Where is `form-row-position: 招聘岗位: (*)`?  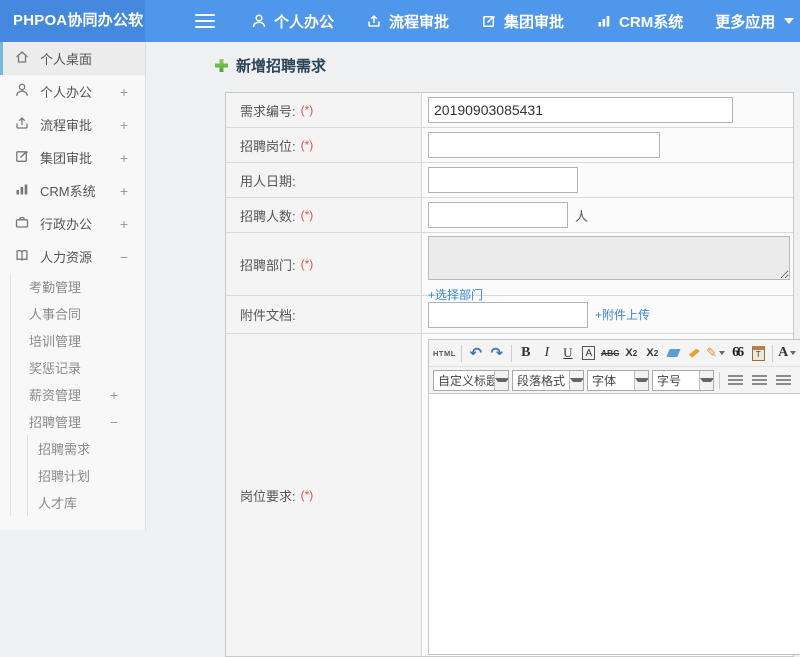
form-row-position: 招聘岗位: (*) is located at coordinates (509, 145).